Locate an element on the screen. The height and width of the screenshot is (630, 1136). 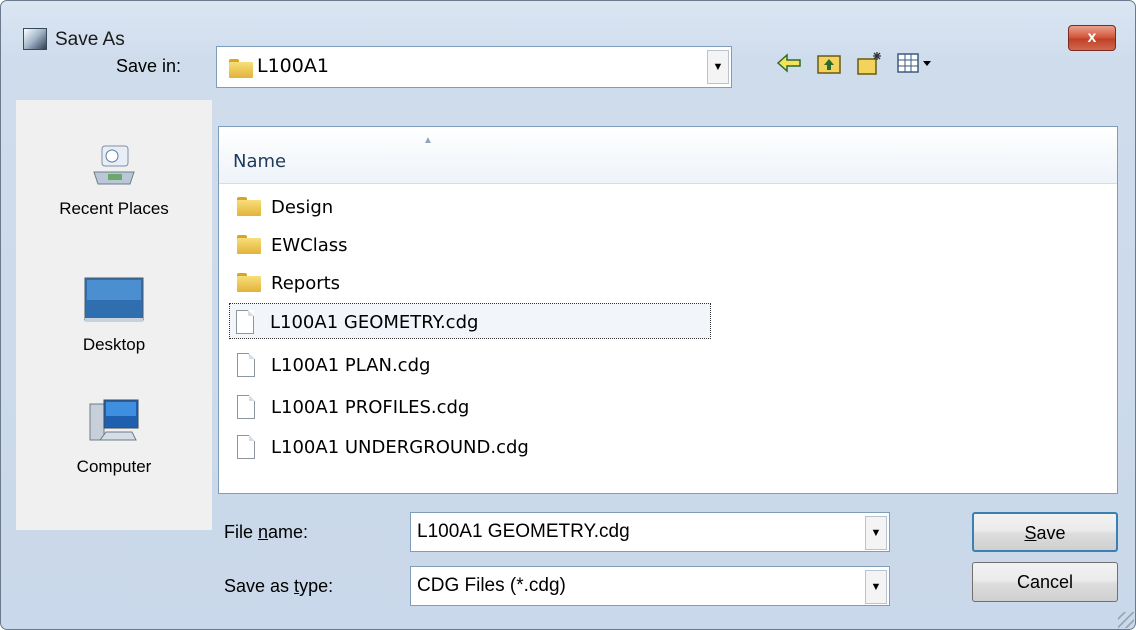
places-bar: Recent Places Desktop Computer is located at coordinates (114, 315).